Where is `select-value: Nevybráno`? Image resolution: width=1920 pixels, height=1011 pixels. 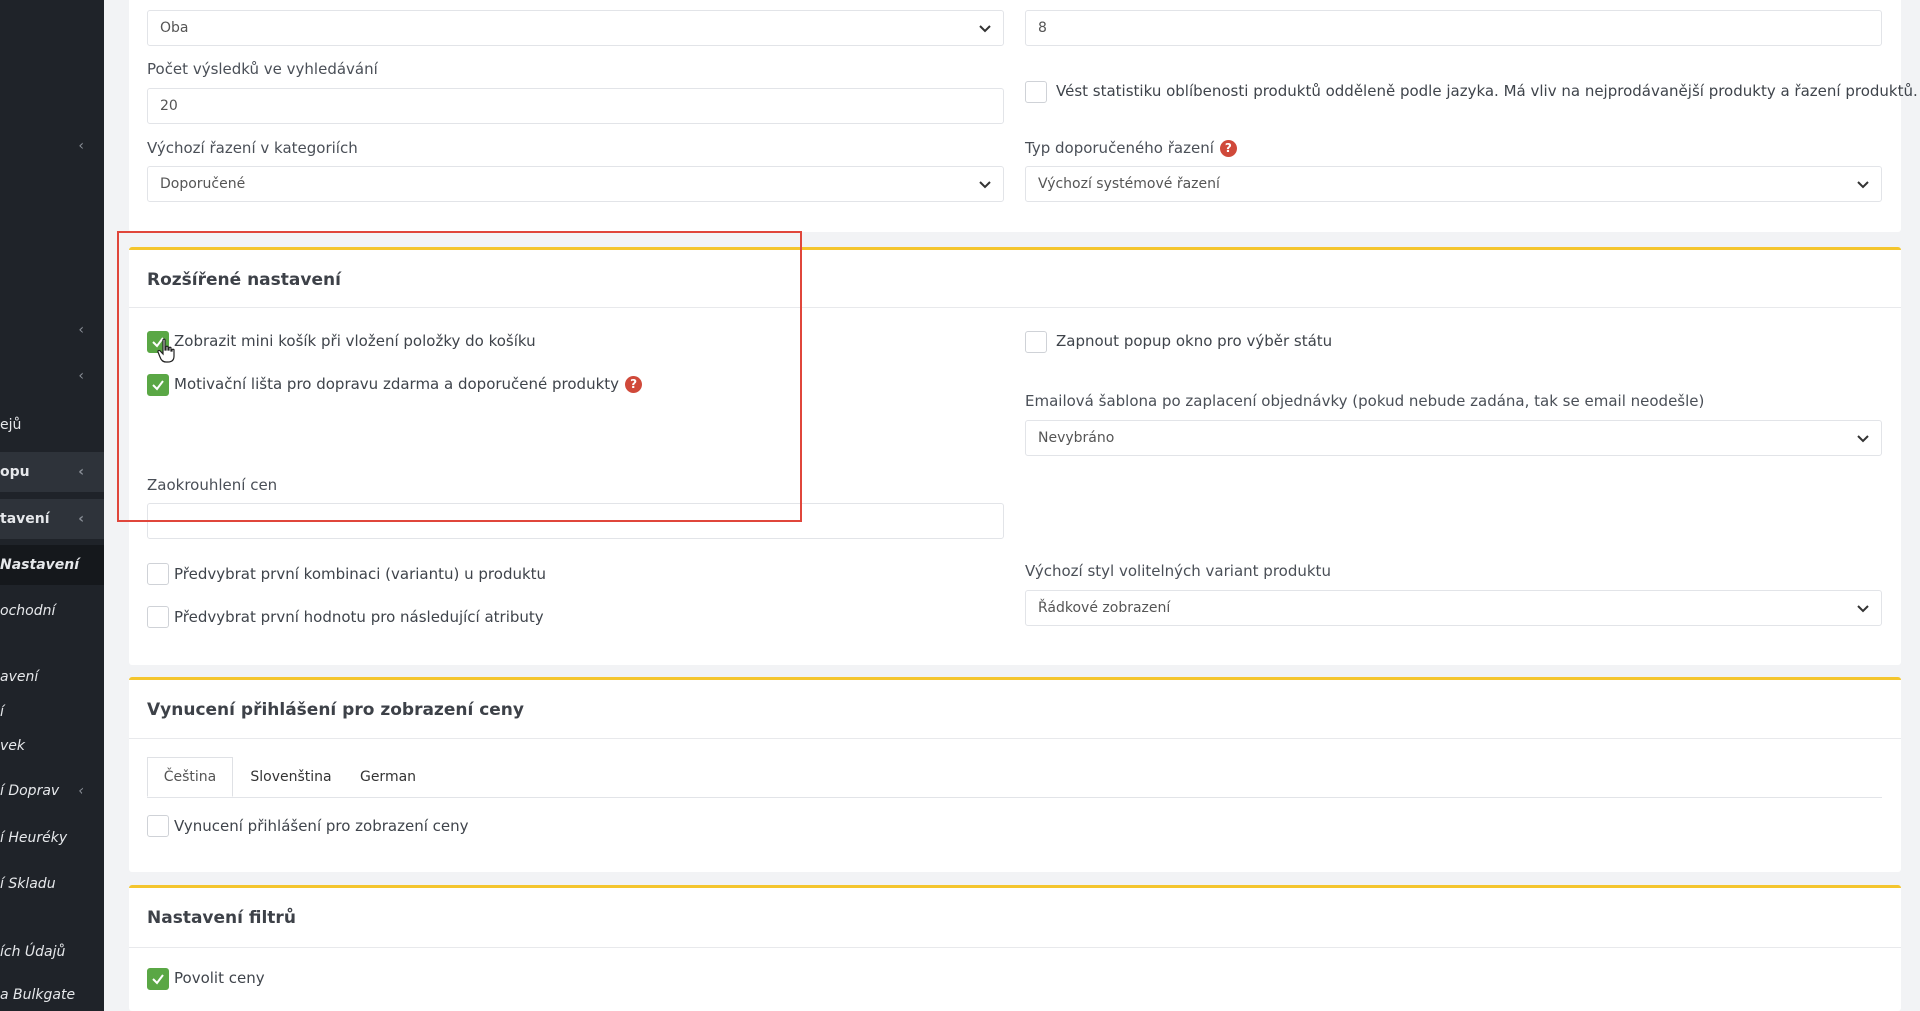 select-value: Nevybráno is located at coordinates (1076, 438).